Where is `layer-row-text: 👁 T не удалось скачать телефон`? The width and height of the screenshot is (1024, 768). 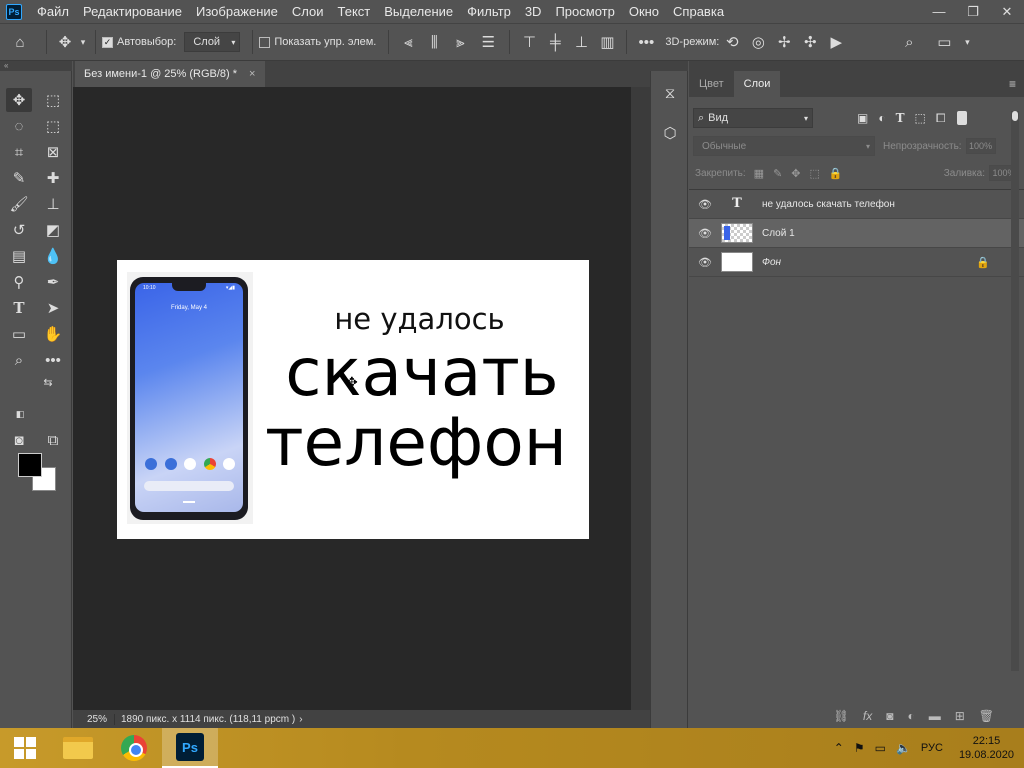 layer-row-text: 👁 T не удалось скачать телефон is located at coordinates (856, 204).